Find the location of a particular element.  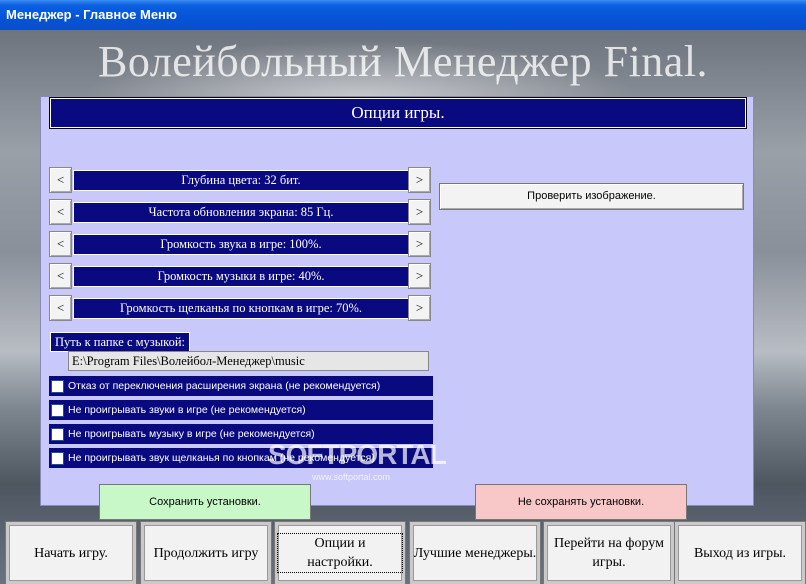

nav-label: Продолжить игру is located at coordinates (206, 553).